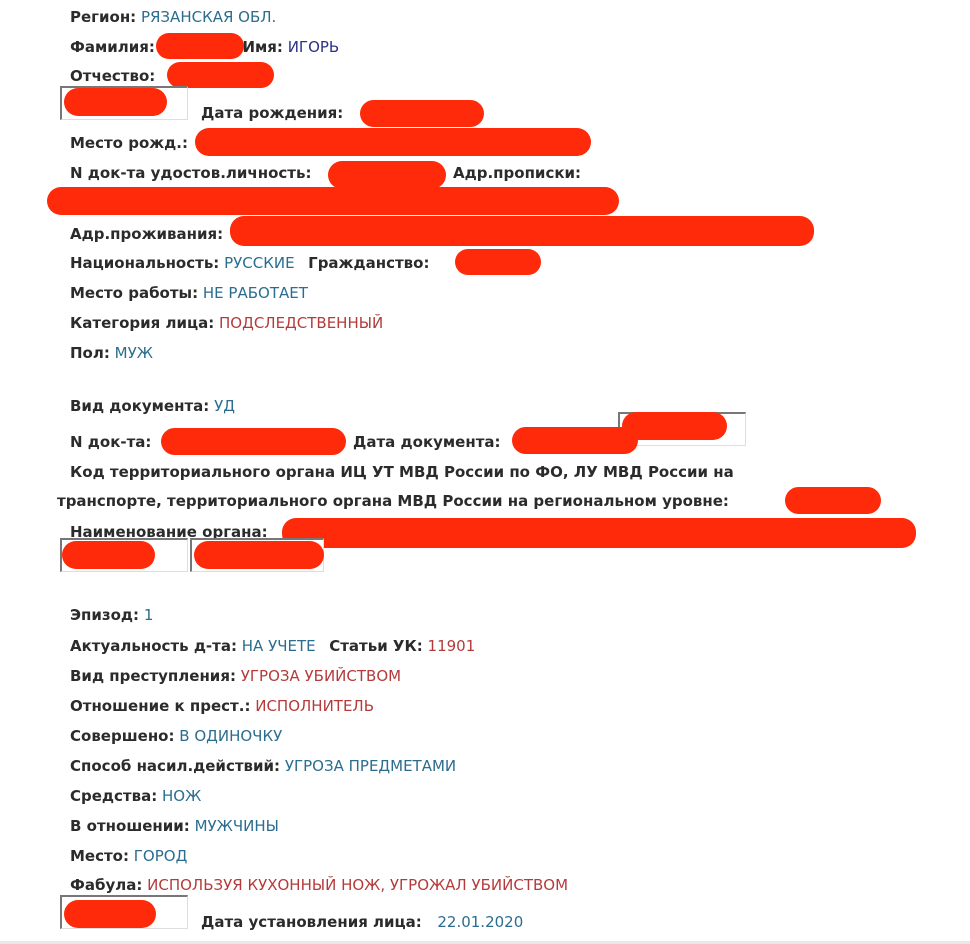 This screenshot has width=970, height=944. What do you see at coordinates (313, 47) in the screenshot?
I see `name-value: ИГОРЬ` at bounding box center [313, 47].